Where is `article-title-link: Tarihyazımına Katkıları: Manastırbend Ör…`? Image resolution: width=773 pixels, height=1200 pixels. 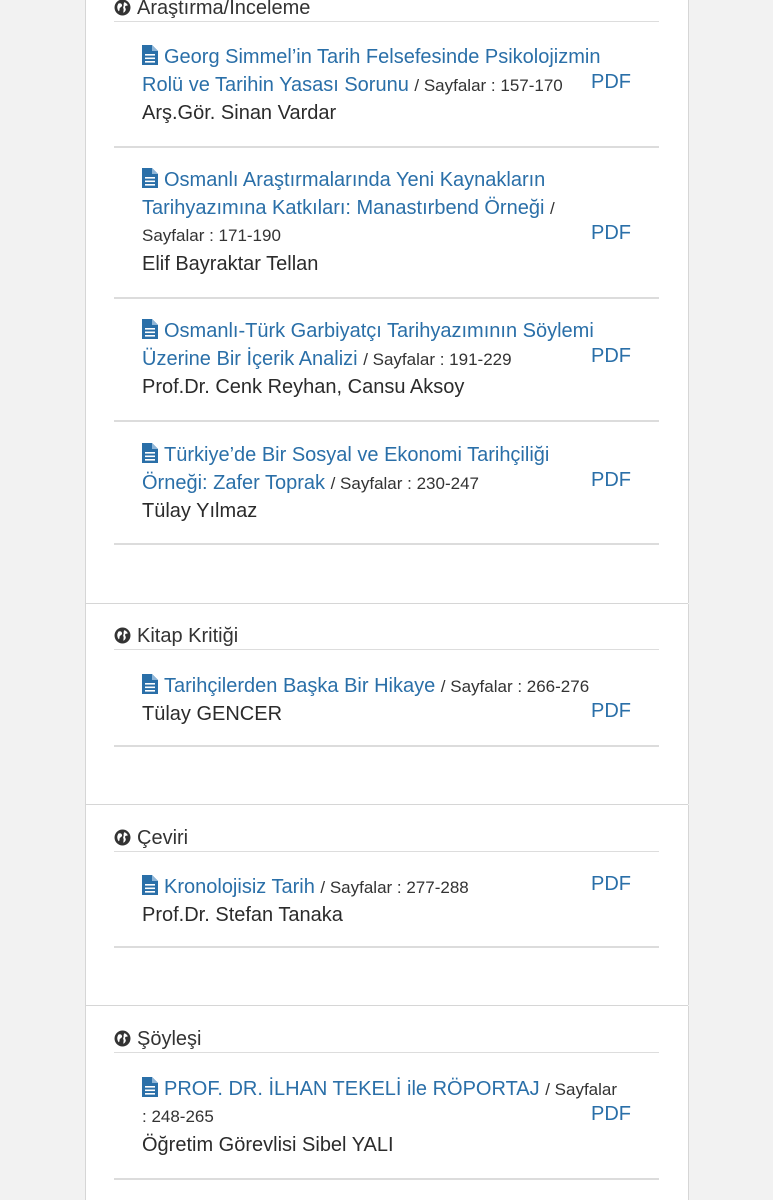 article-title-link: Tarihyazımına Katkıları: Manastırbend Ör… is located at coordinates (343, 208).